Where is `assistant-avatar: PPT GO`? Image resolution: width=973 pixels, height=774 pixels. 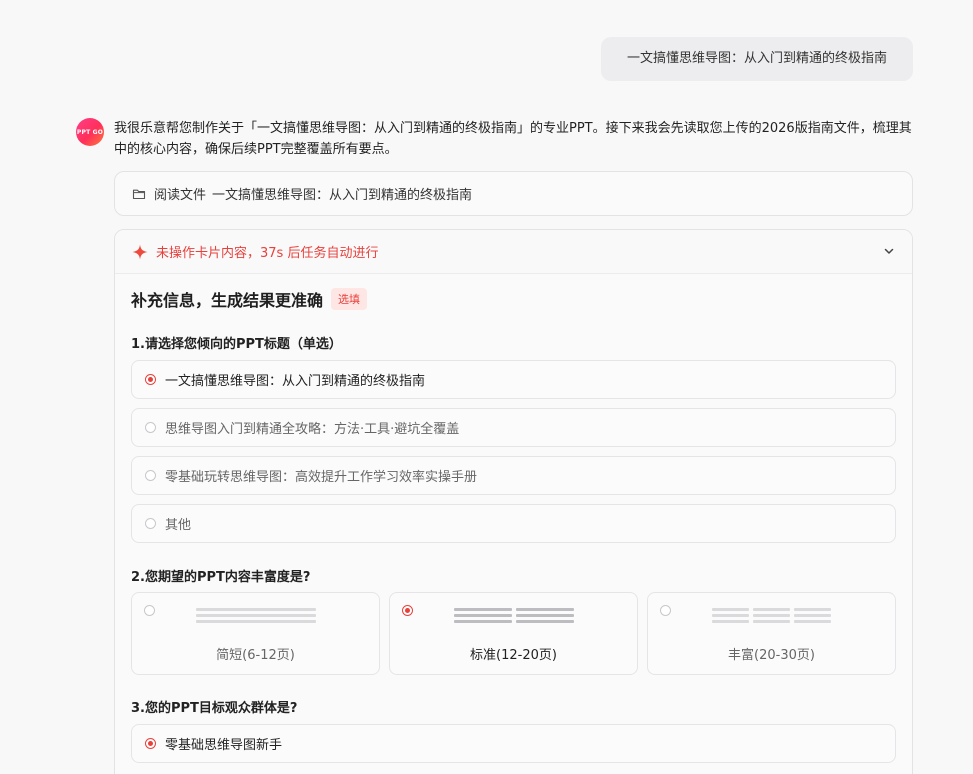
assistant-avatar: PPT GO is located at coordinates (90, 132).